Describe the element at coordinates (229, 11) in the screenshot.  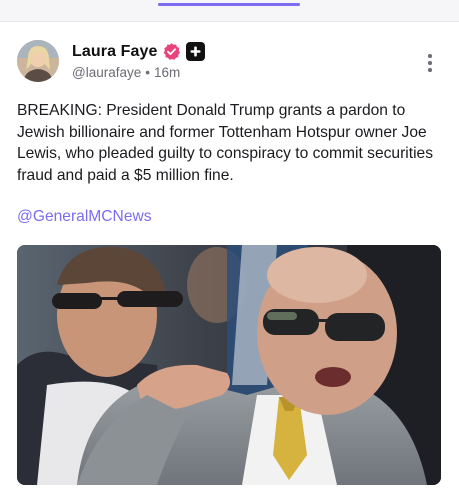
I see `top-tab-bar` at that location.